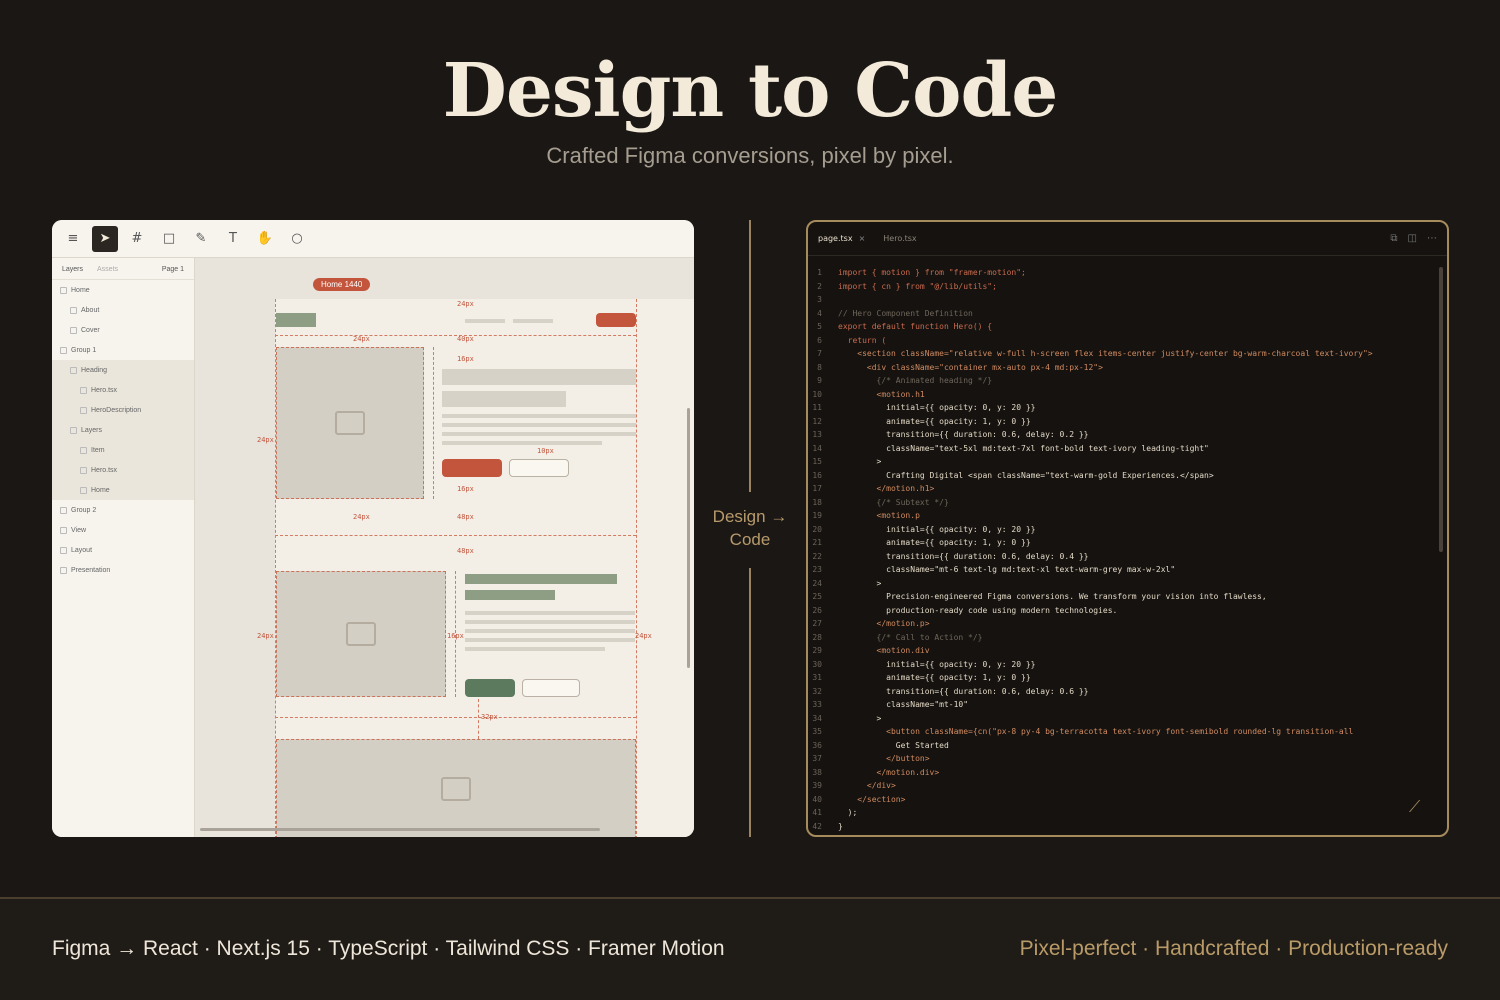  What do you see at coordinates (84, 350) in the screenshot?
I see `layer-label: Group 1` at bounding box center [84, 350].